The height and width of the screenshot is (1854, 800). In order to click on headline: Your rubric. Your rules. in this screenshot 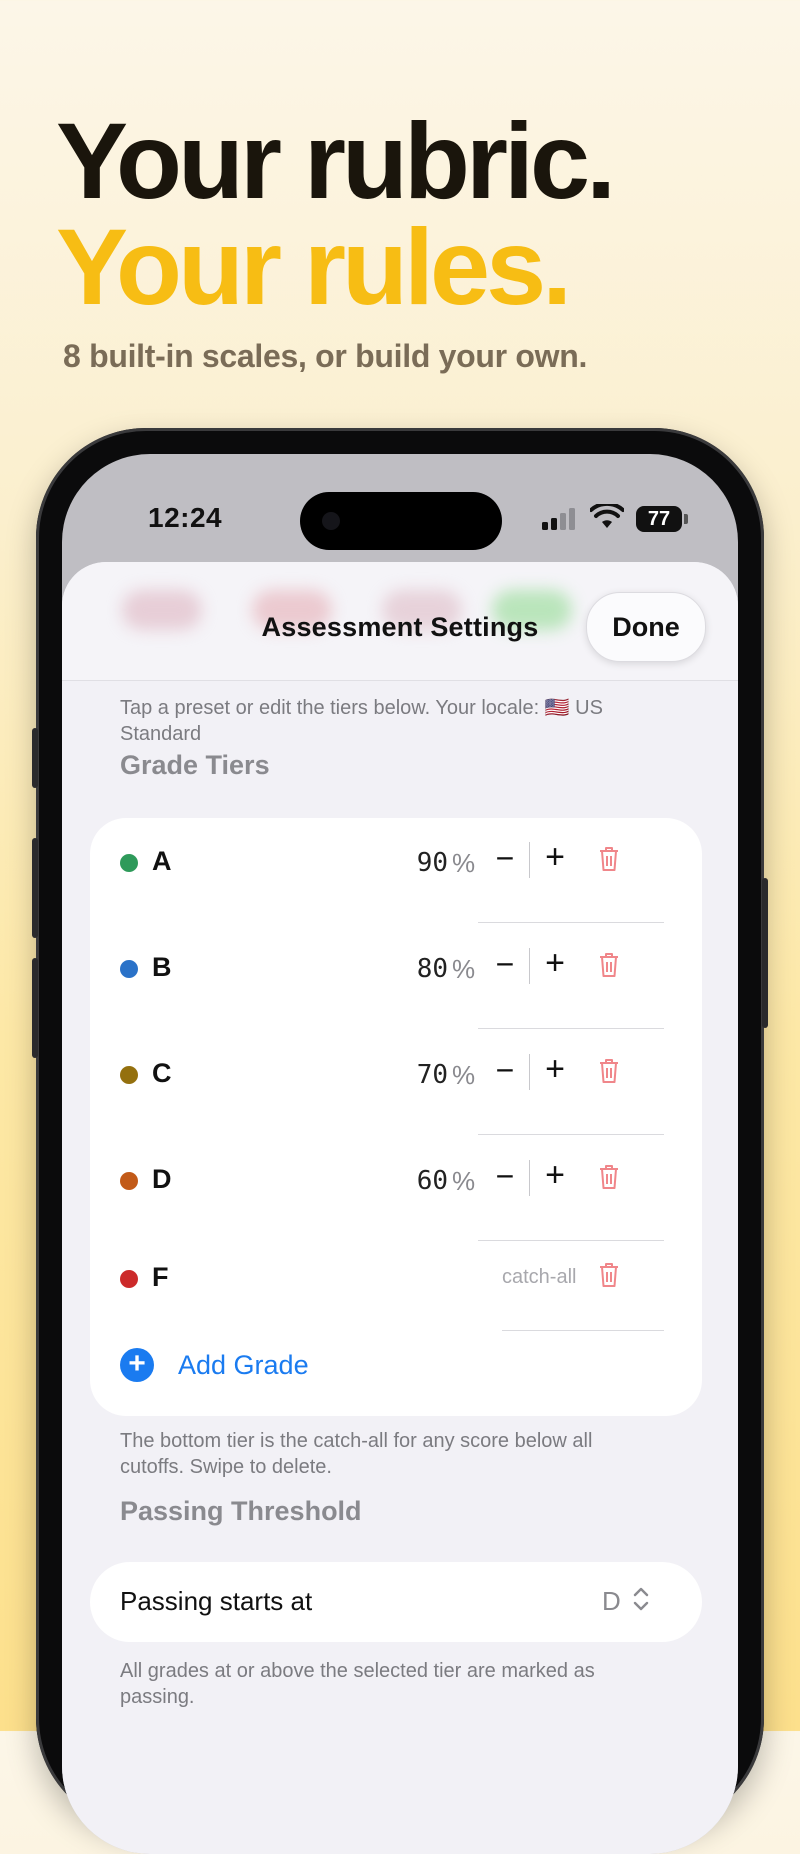, I will do `click(336, 213)`.